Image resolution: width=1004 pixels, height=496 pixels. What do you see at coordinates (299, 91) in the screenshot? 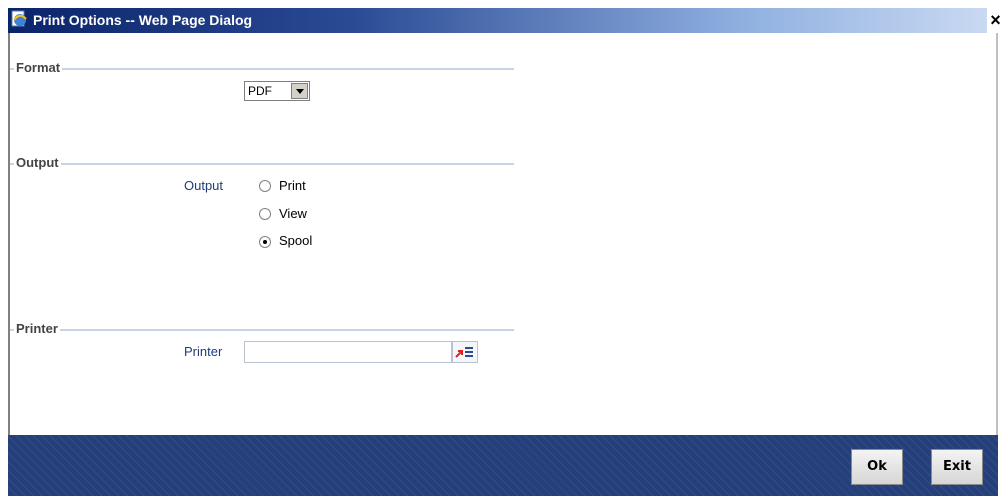
I see `chevron-down-icon` at bounding box center [299, 91].